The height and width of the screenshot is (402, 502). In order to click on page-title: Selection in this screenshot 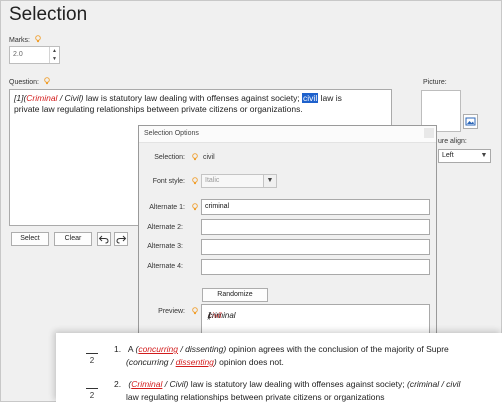, I will do `click(48, 14)`.